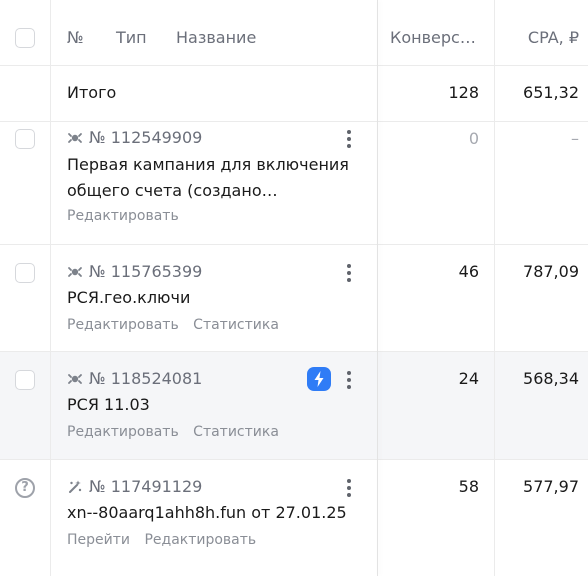 The height and width of the screenshot is (576, 588). What do you see at coordinates (473, 138) in the screenshot?
I see `row-conversions: 0` at bounding box center [473, 138].